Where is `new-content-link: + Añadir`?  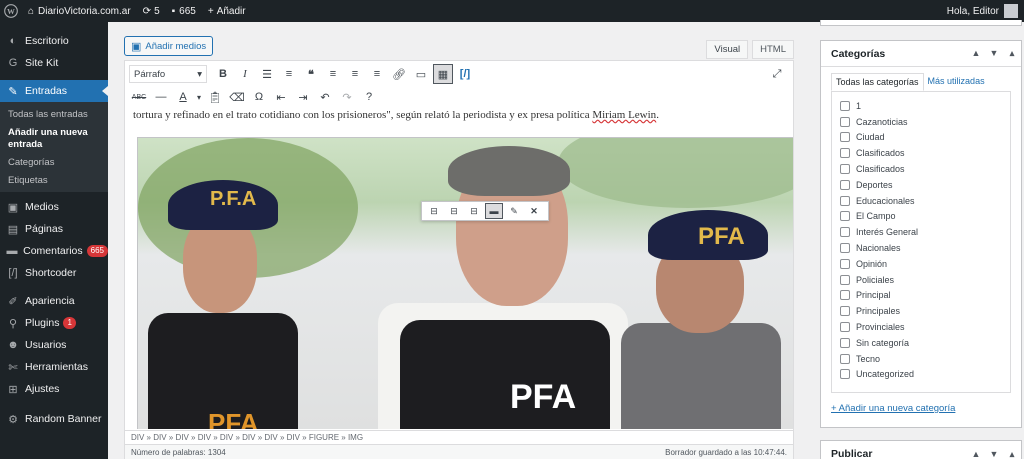
new-content-link: + Añadir is located at coordinates (227, 11).